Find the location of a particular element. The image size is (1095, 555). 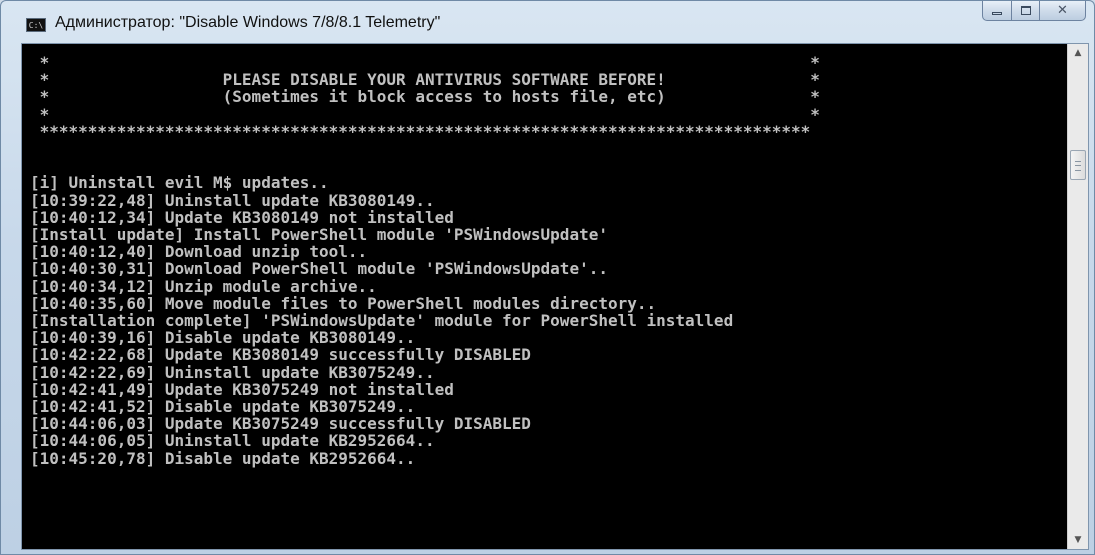

close-button: ✕ is located at coordinates (1063, 11).